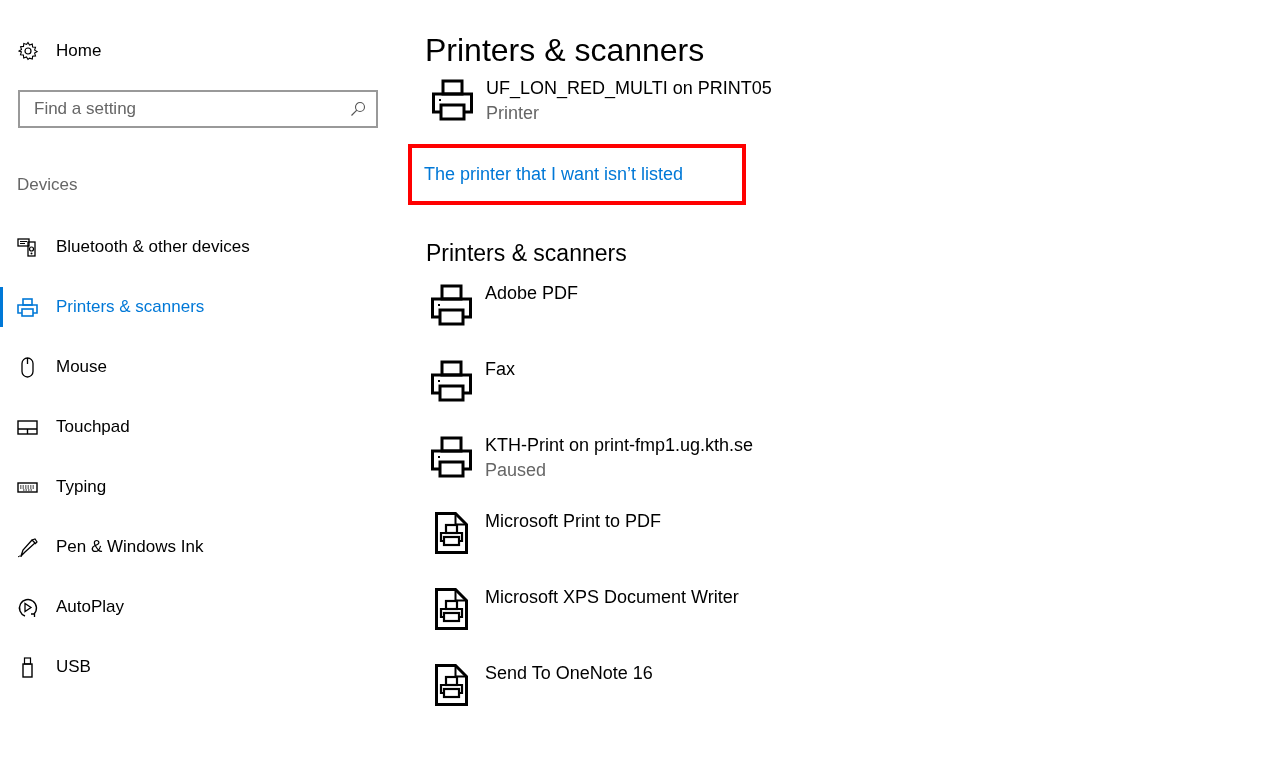  I want to click on device-name: Fax, so click(500, 369).